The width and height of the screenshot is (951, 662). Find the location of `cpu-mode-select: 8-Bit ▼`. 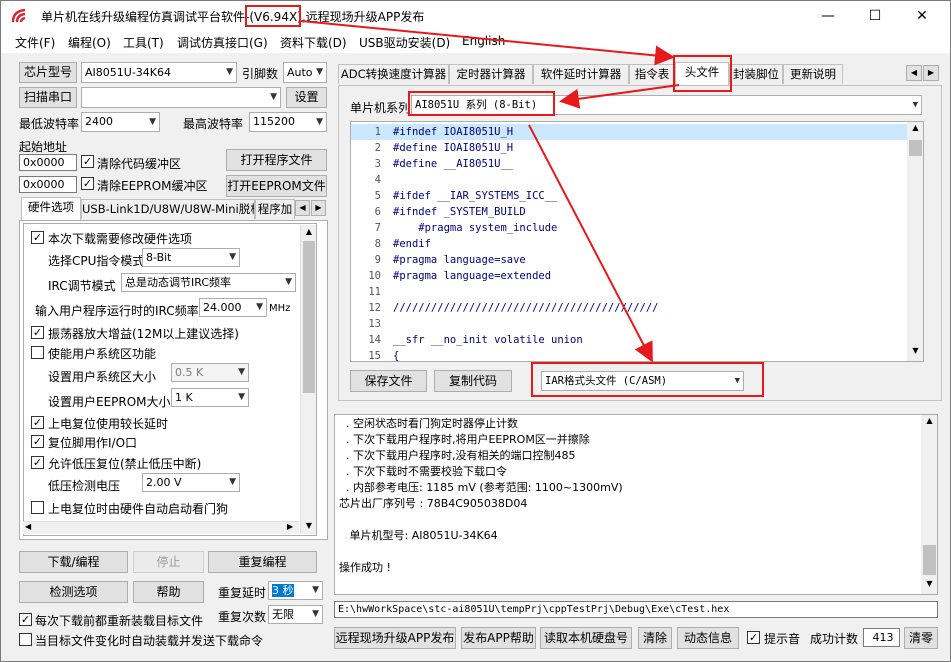

cpu-mode-select: 8-Bit ▼ is located at coordinates (191, 257).